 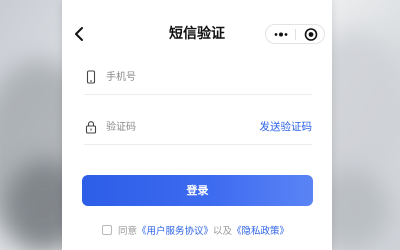 What do you see at coordinates (91, 77) in the screenshot?
I see `mobile-phone-icon` at bounding box center [91, 77].